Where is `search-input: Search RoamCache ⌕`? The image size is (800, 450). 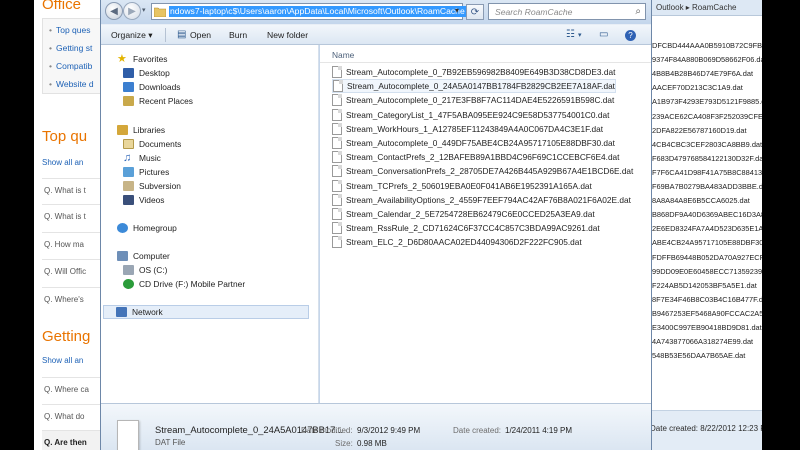 search-input: Search RoamCache ⌕ is located at coordinates (567, 11).